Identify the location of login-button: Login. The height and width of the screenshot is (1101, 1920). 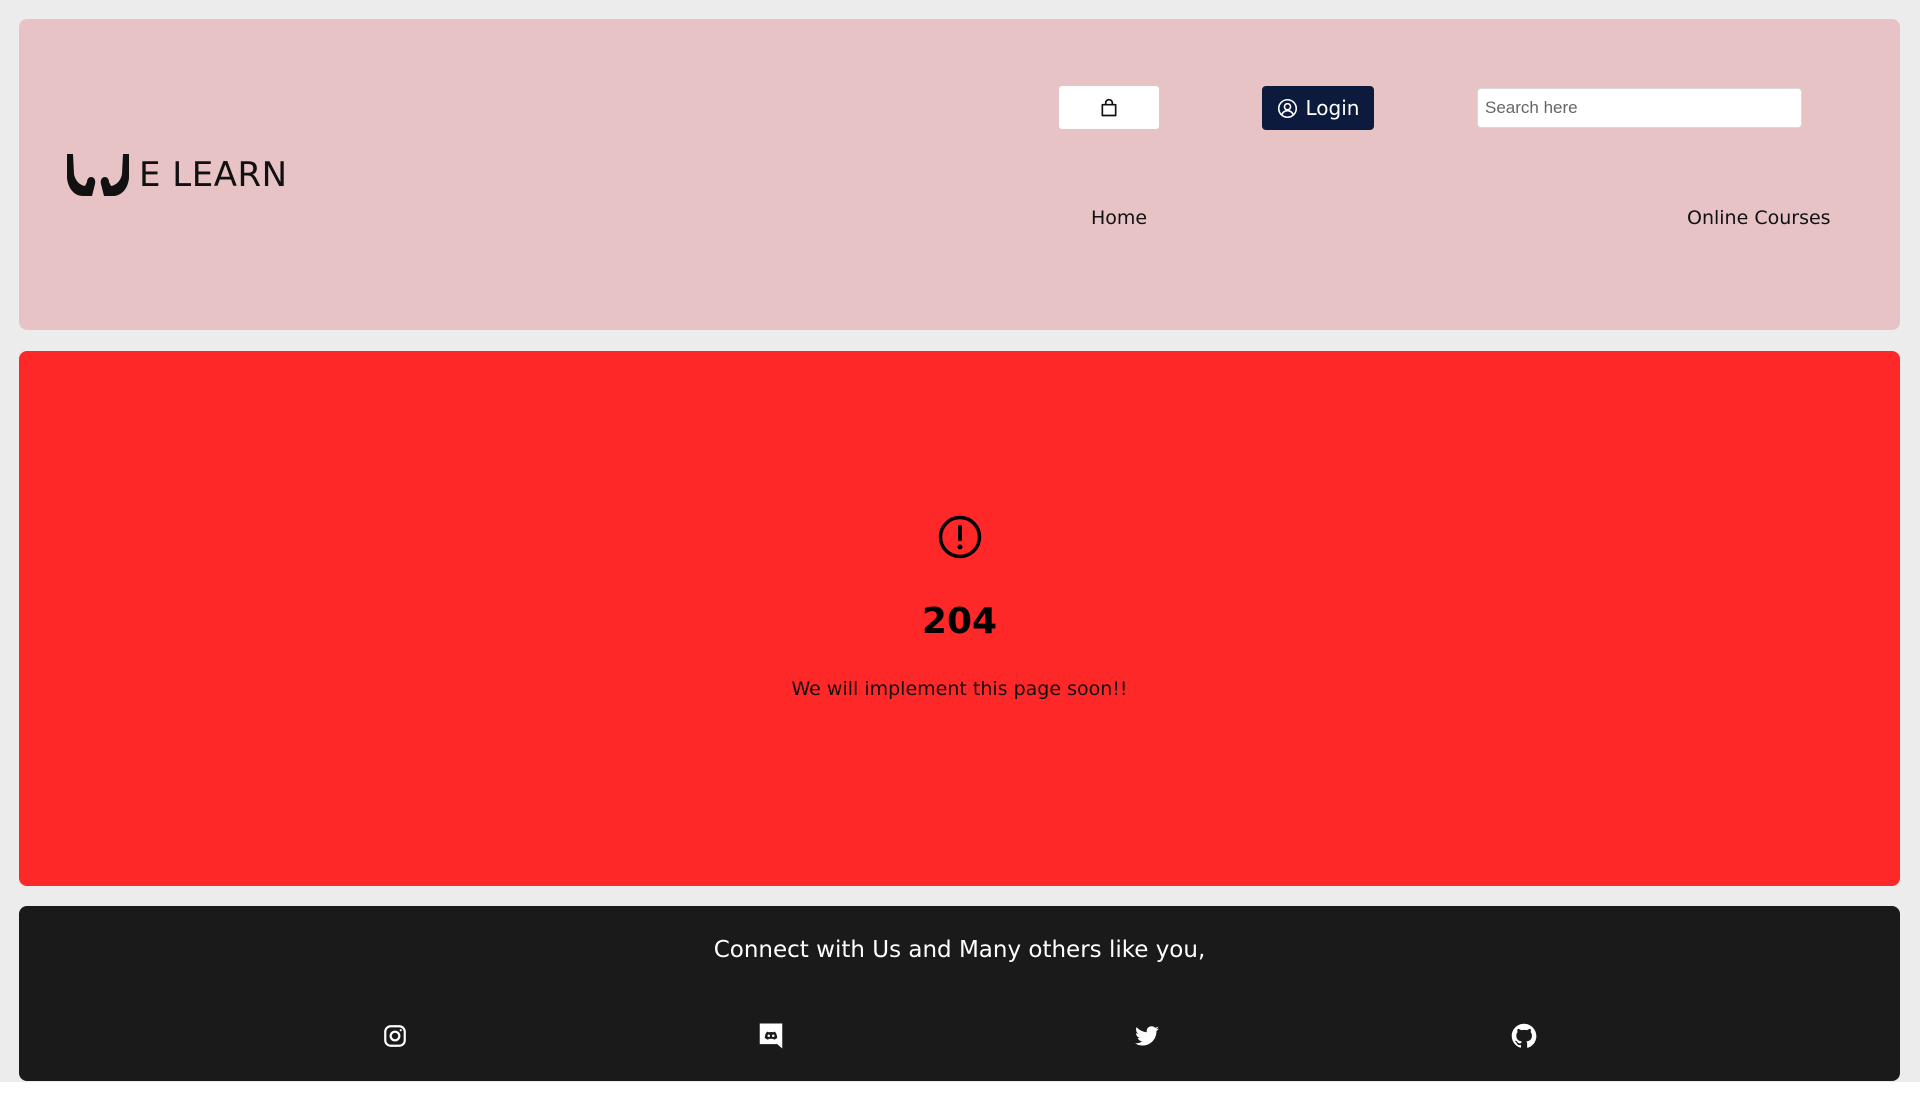
(1318, 108).